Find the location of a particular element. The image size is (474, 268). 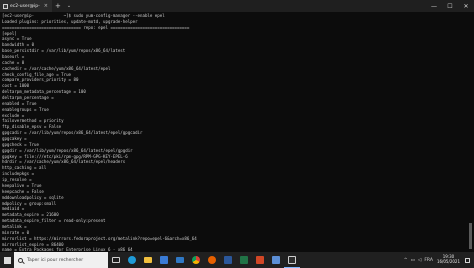

scrollbar-thumb is located at coordinates (470, 236).